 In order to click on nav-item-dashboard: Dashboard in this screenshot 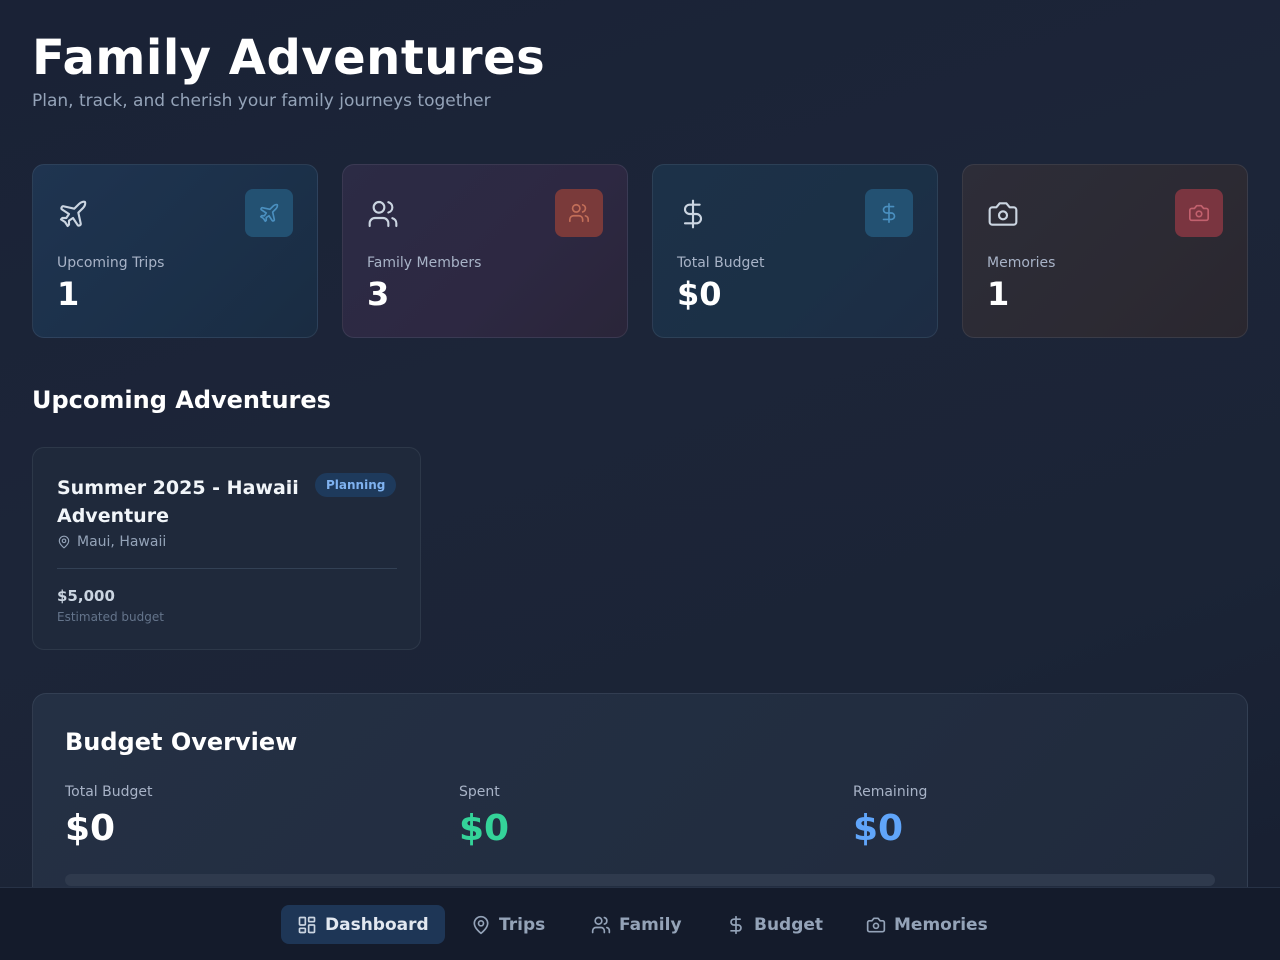, I will do `click(363, 924)`.